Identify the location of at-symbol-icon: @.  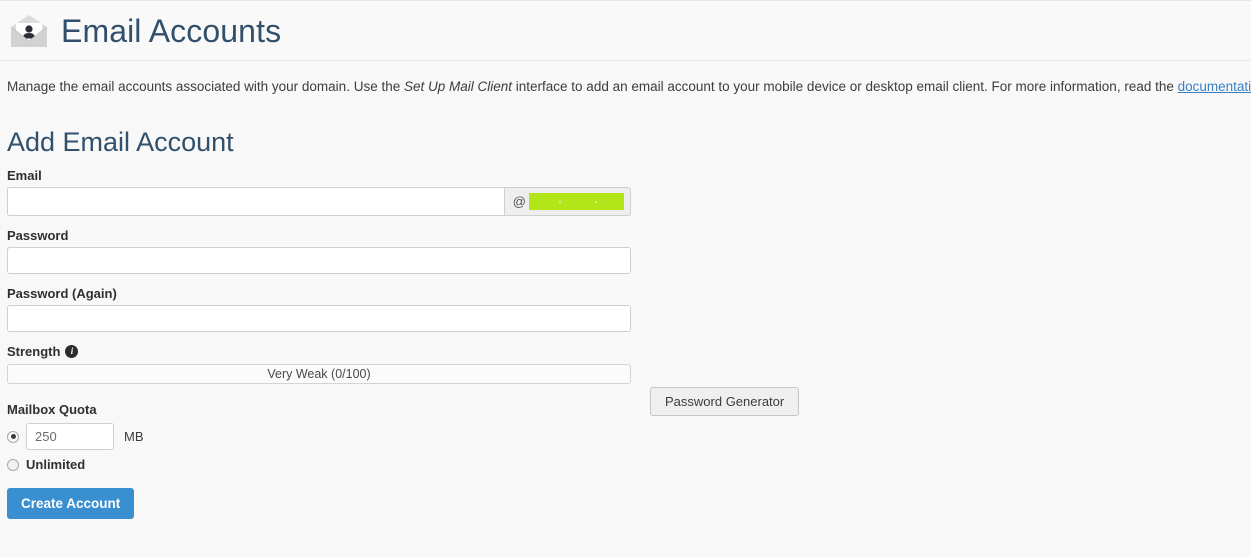
(519, 201).